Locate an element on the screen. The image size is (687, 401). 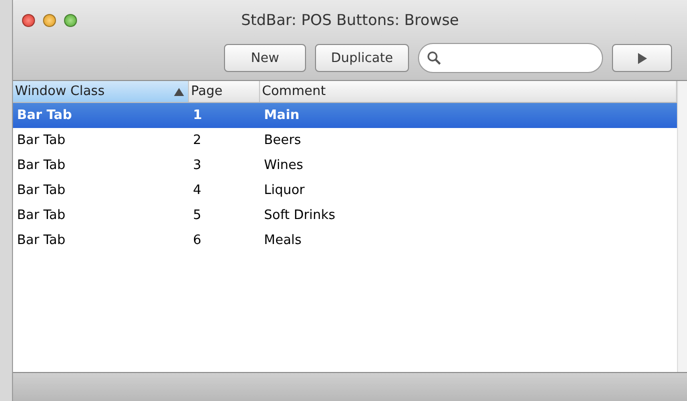
table-row: Bar Tab 3 Wines is located at coordinates (345, 165).